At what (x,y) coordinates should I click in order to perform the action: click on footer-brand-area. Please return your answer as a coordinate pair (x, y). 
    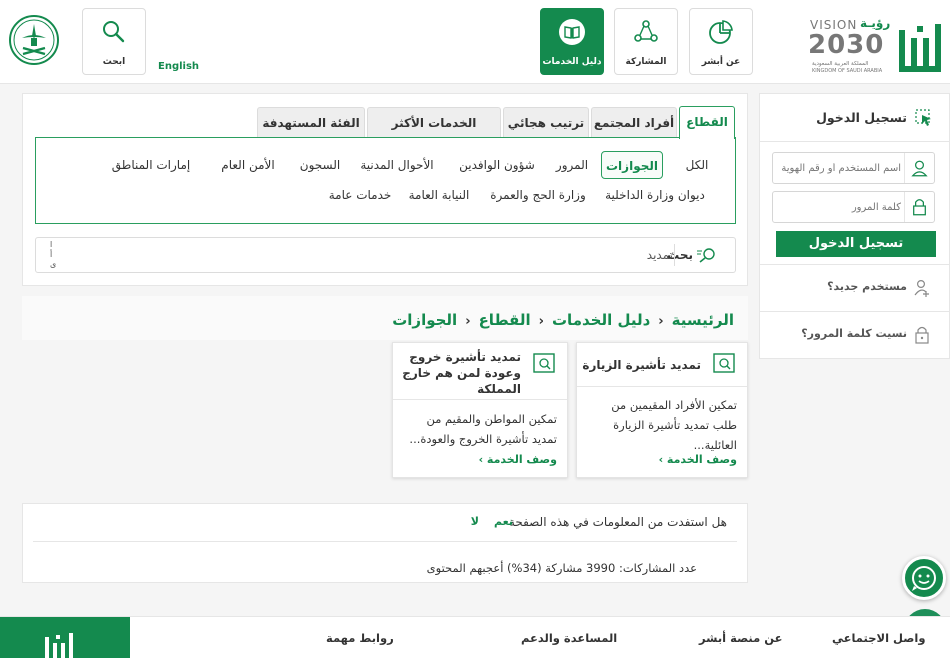
    Looking at the image, I should click on (65, 637).